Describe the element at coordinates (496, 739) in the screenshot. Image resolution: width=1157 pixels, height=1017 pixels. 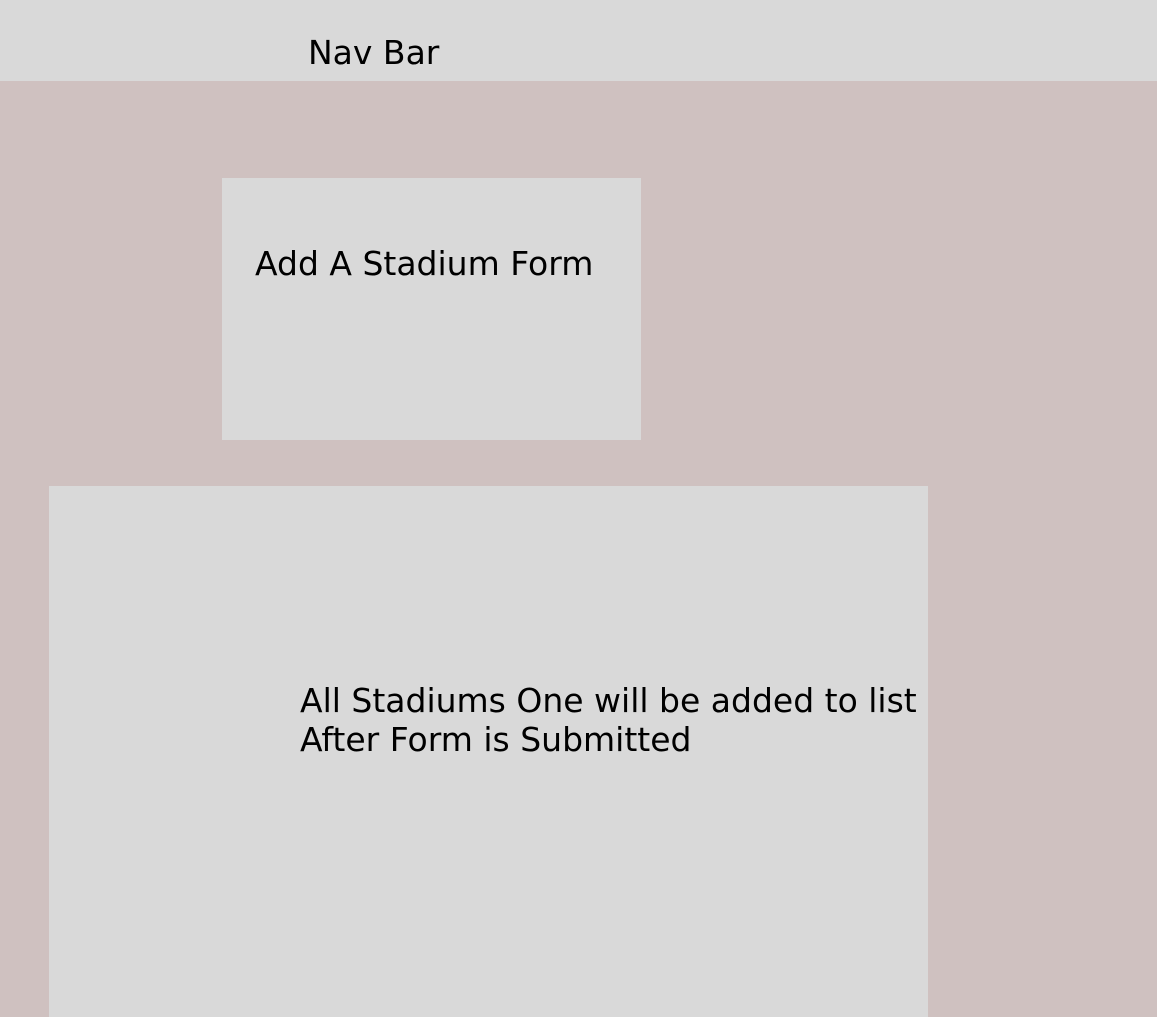
I see `stadium-list-text-line-2: After Form is Submitted` at that location.